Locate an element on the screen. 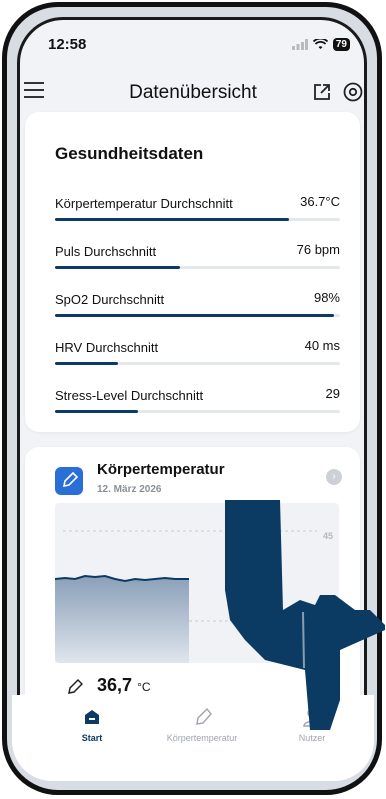  metric-pulse: Puls Durchschnitt 76 bpm is located at coordinates (197, 263).